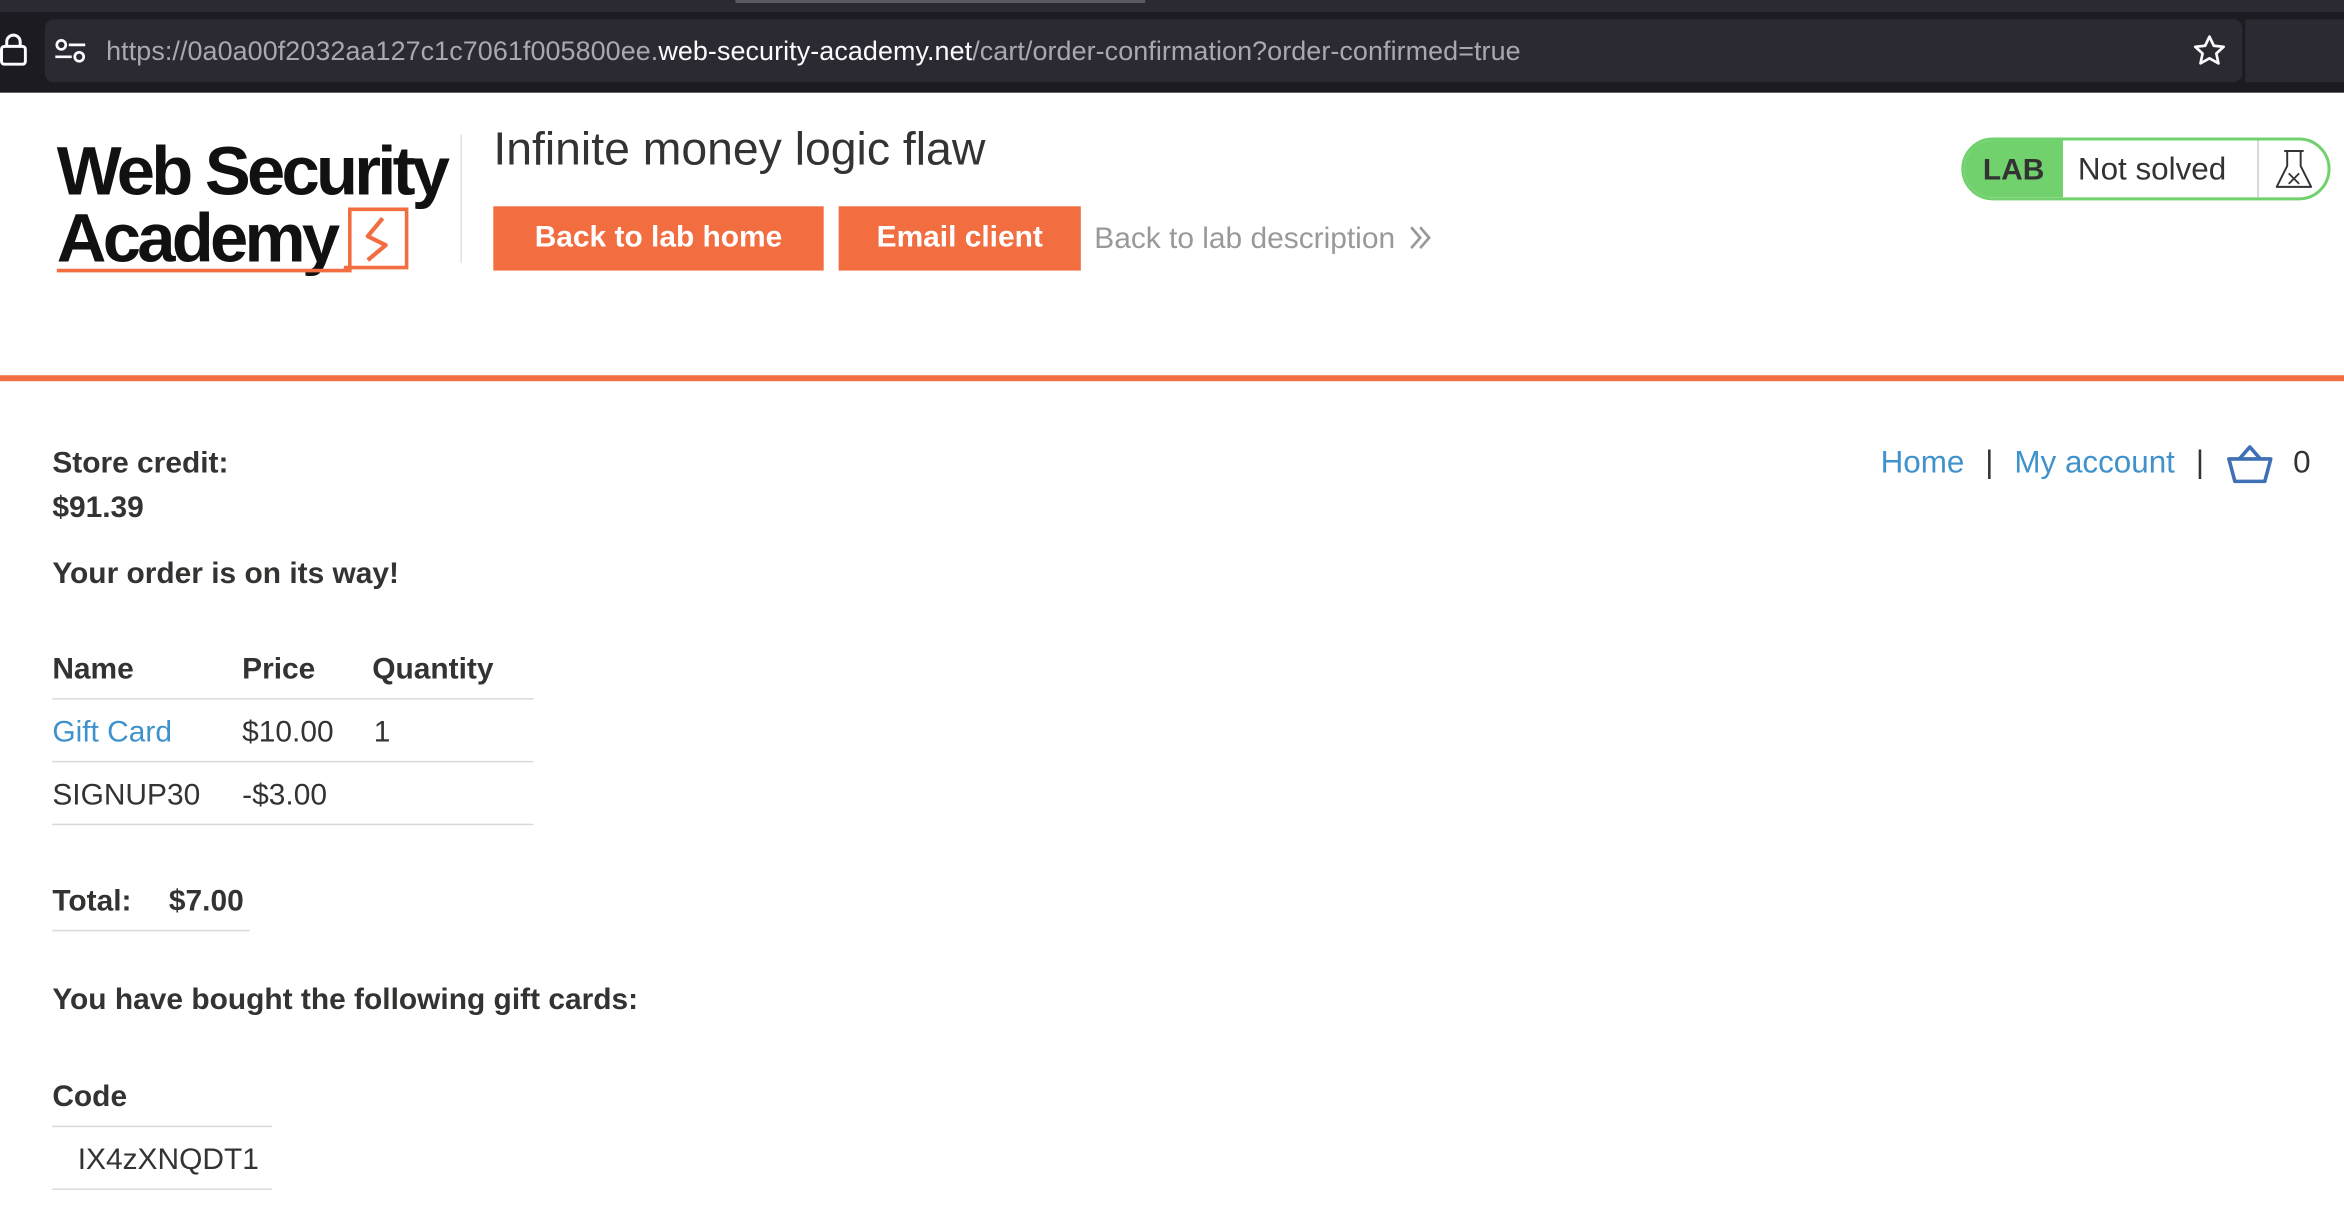 This screenshot has height=1220, width=2344. Describe the element at coordinates (2210, 51) in the screenshot. I see `bookmark-star-icon` at that location.